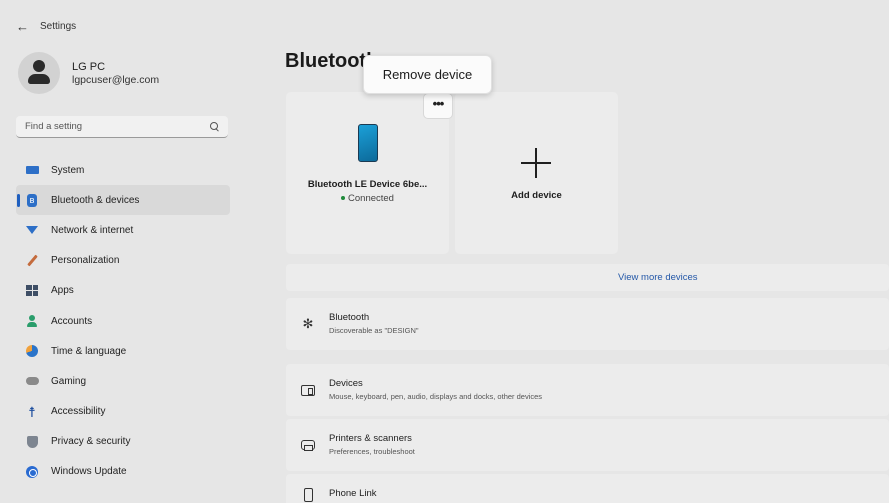 The image size is (889, 503). I want to click on plus-icon, so click(536, 163).